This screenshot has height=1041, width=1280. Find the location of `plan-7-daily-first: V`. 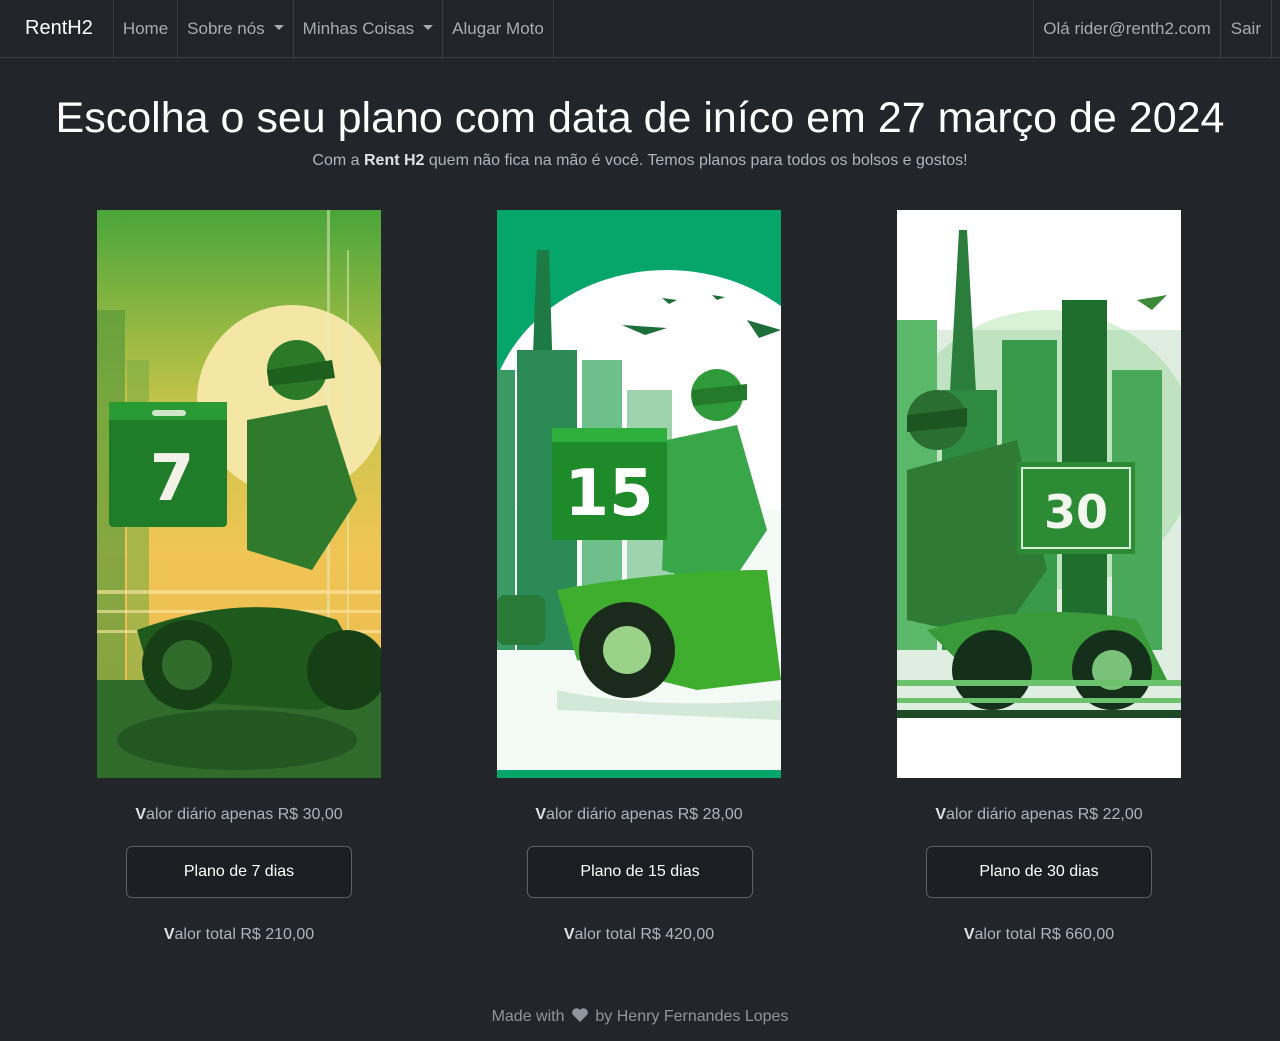

plan-7-daily-first: V is located at coordinates (141, 814).